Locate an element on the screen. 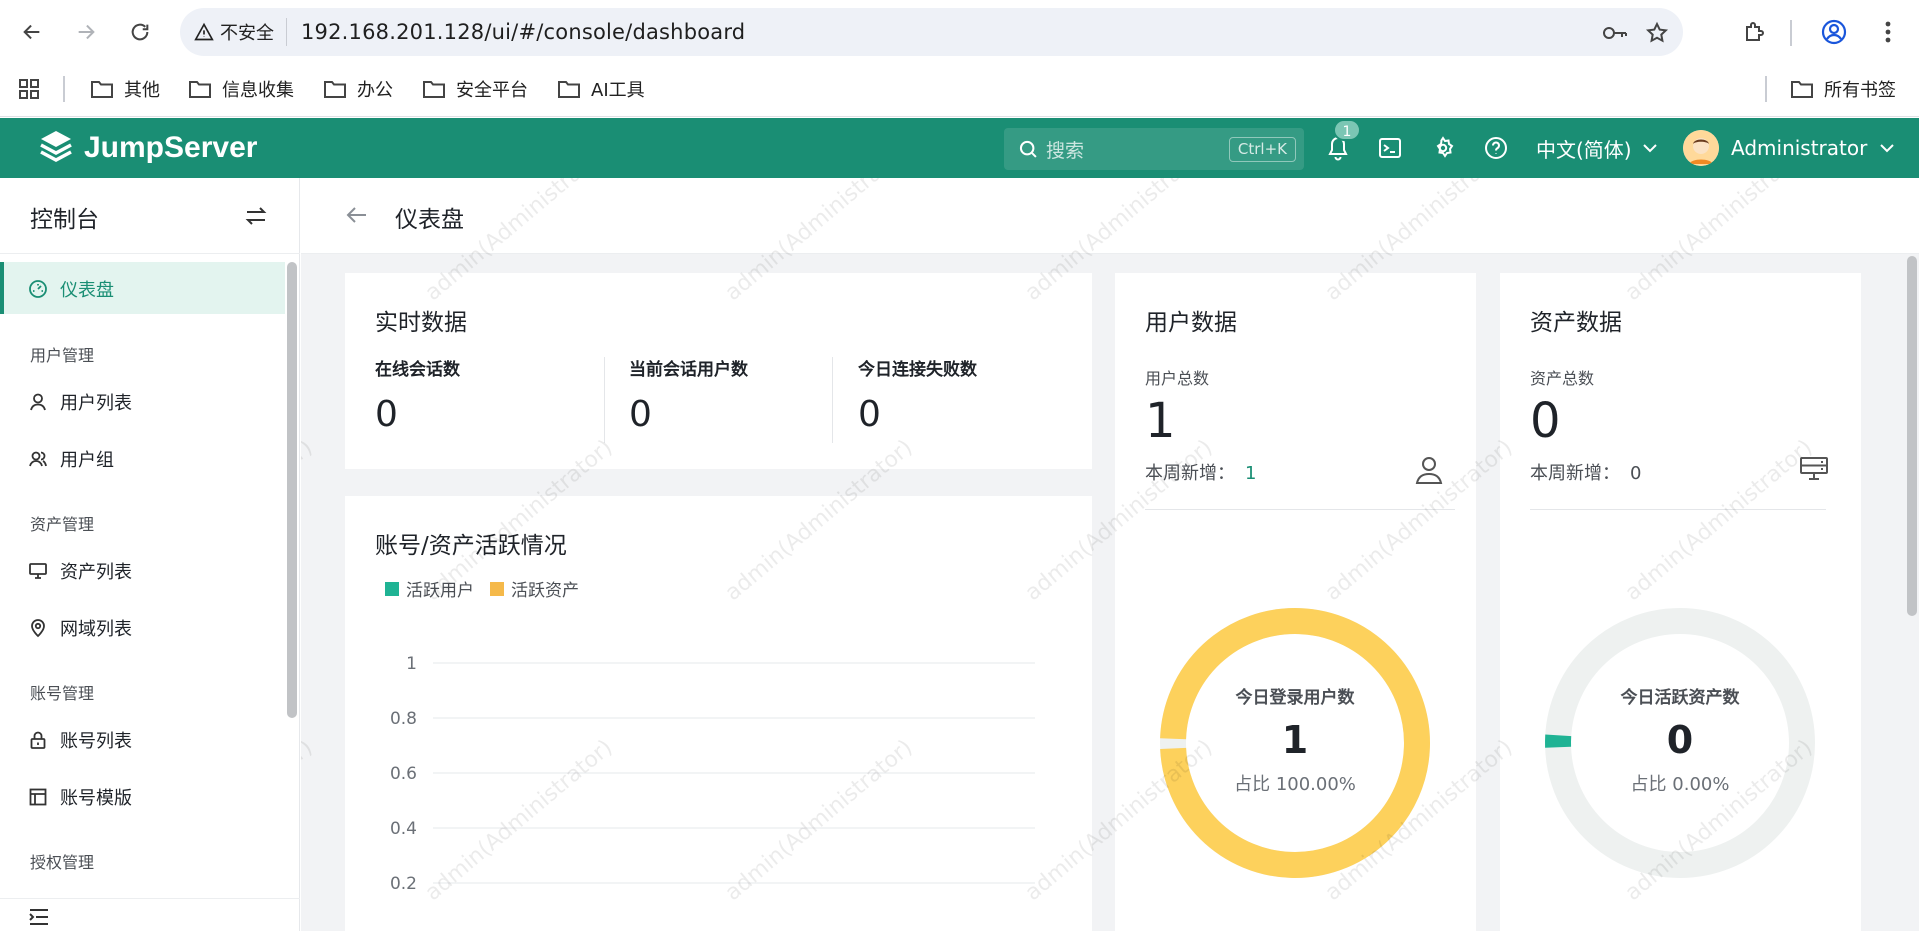 This screenshot has width=1919, height=931. security-indicator: 不安全 is located at coordinates (240, 32).